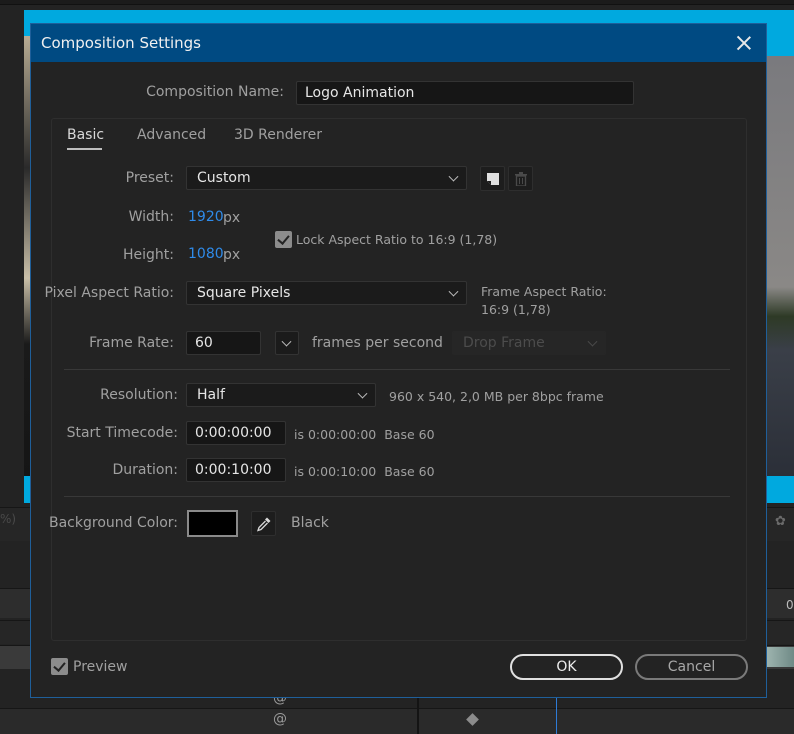  I want to click on frame-rate-label: Frame Rate:, so click(131, 343).